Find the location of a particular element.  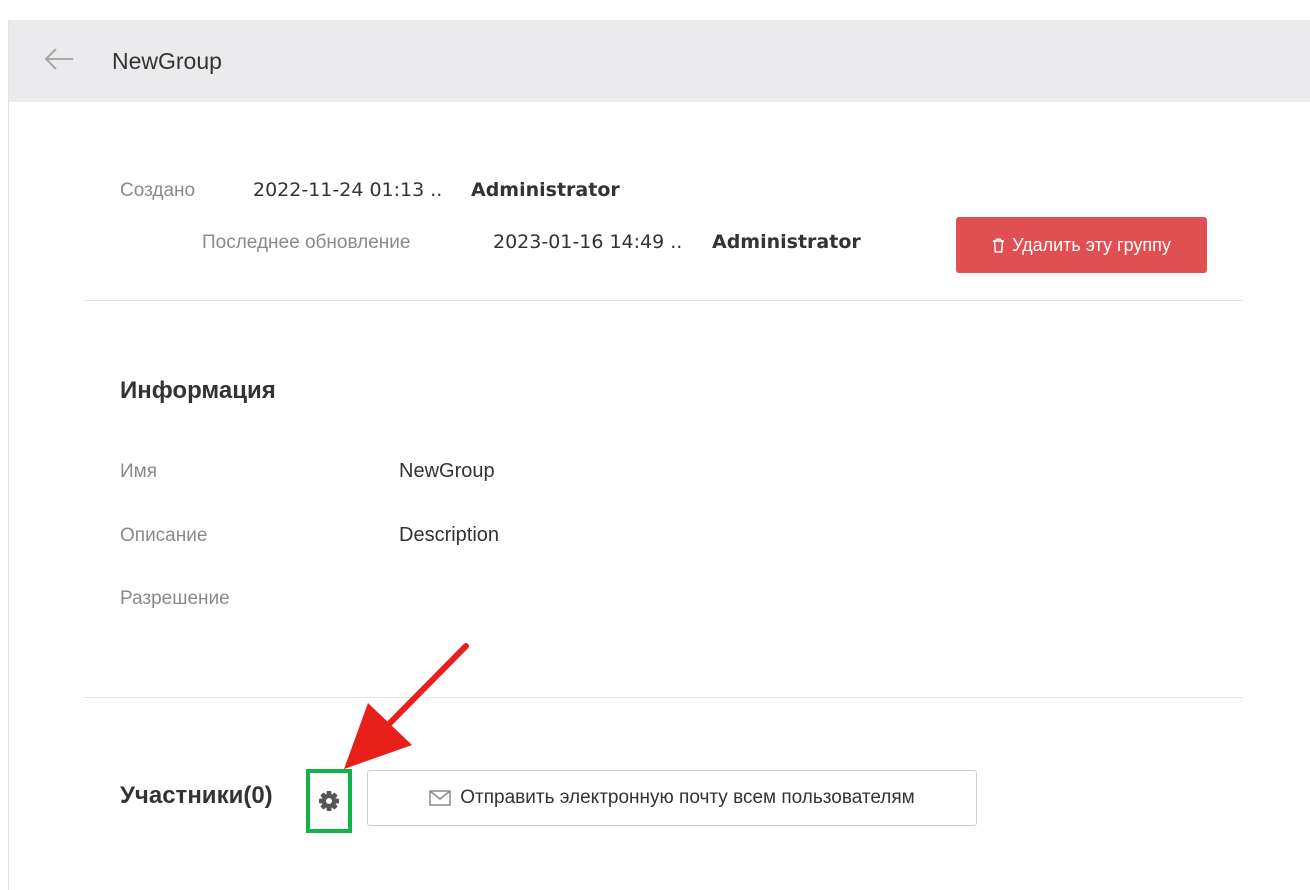

info-section-title: Информация is located at coordinates (198, 390).